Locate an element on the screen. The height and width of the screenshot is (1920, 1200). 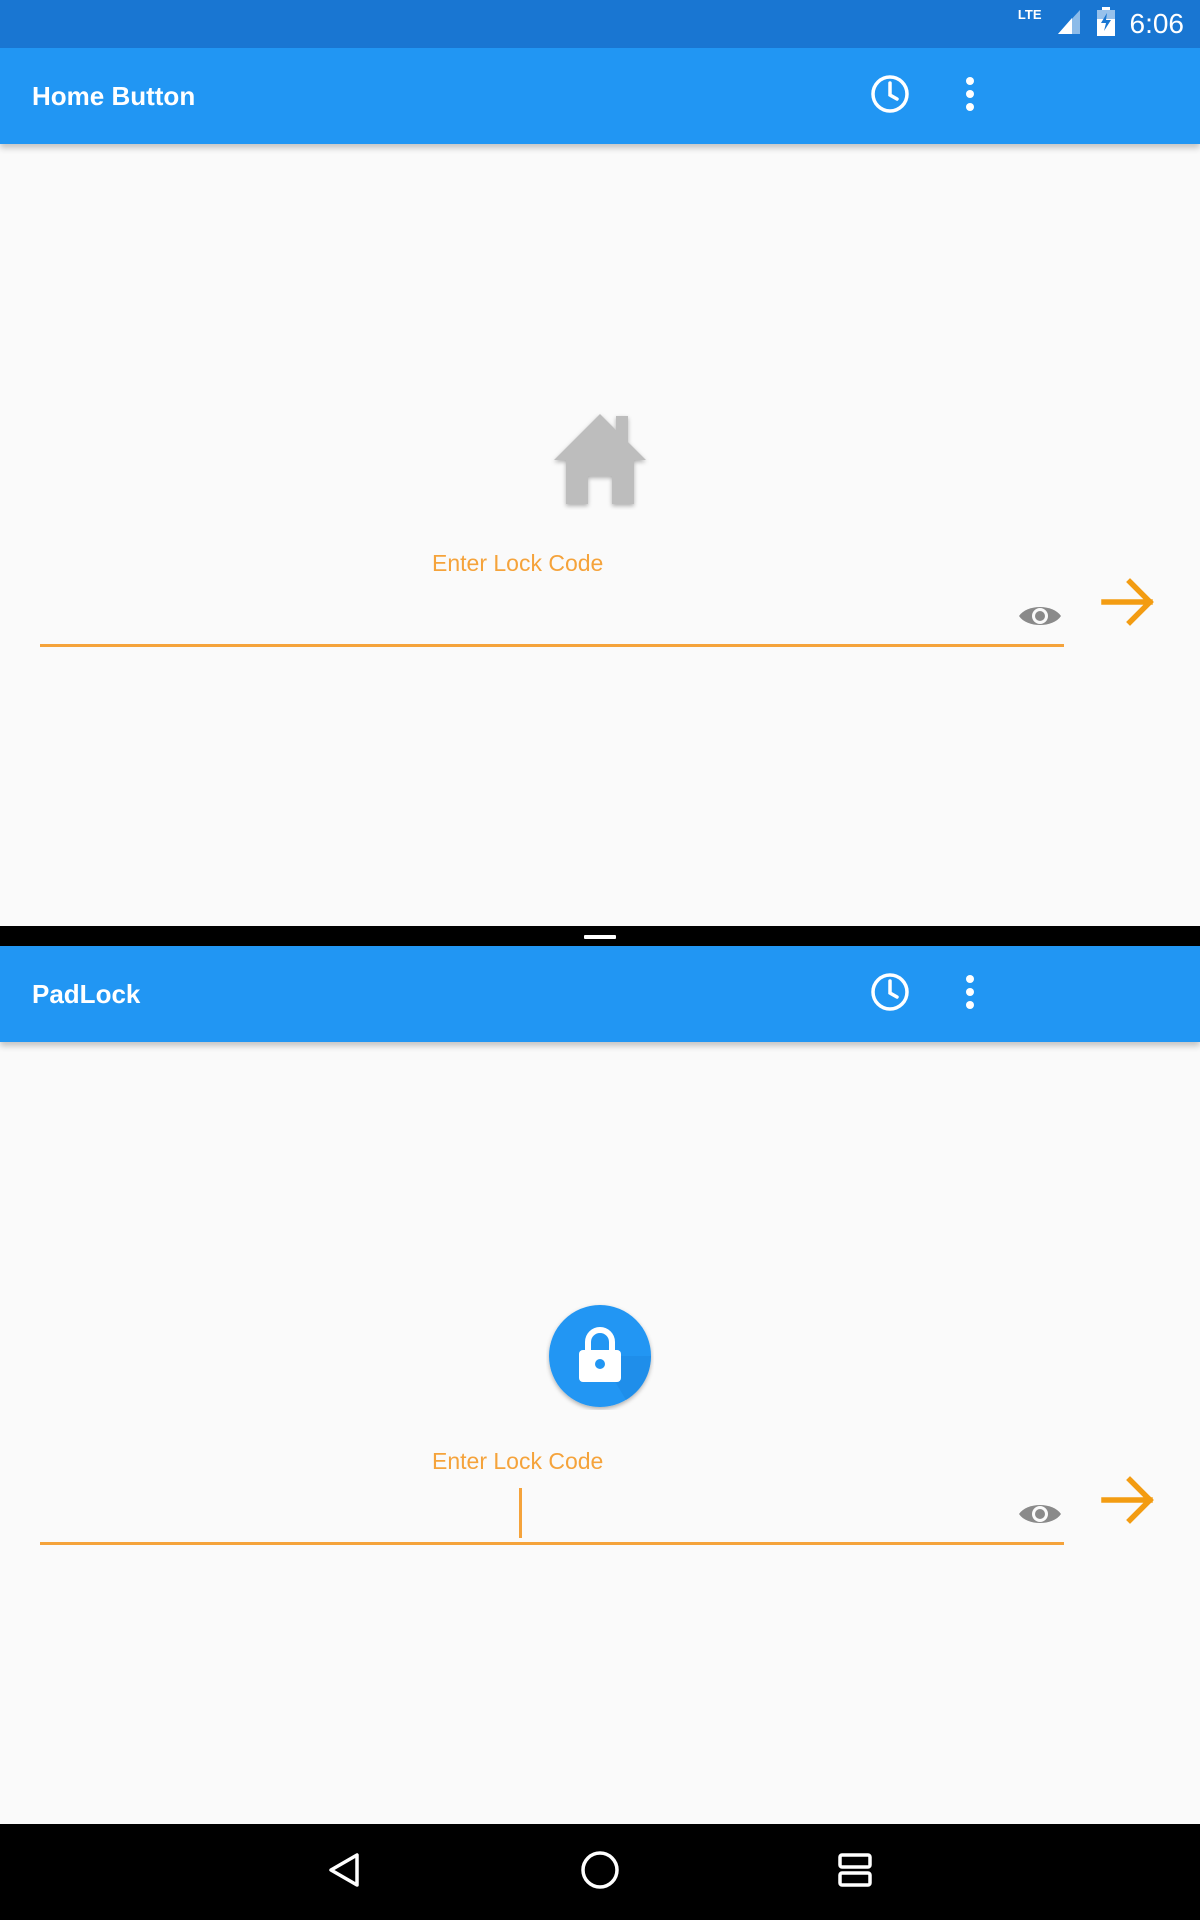
home-icon is located at coordinates (600, 458).